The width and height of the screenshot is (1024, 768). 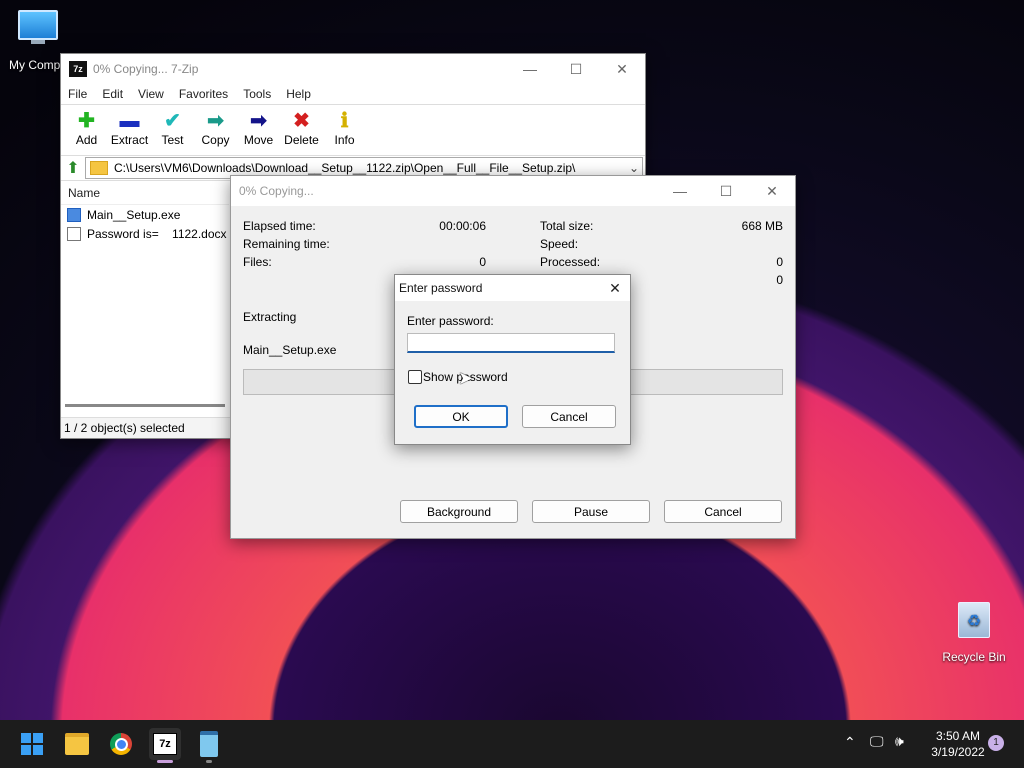 I want to click on speed-label: Speed:, so click(x=559, y=244).